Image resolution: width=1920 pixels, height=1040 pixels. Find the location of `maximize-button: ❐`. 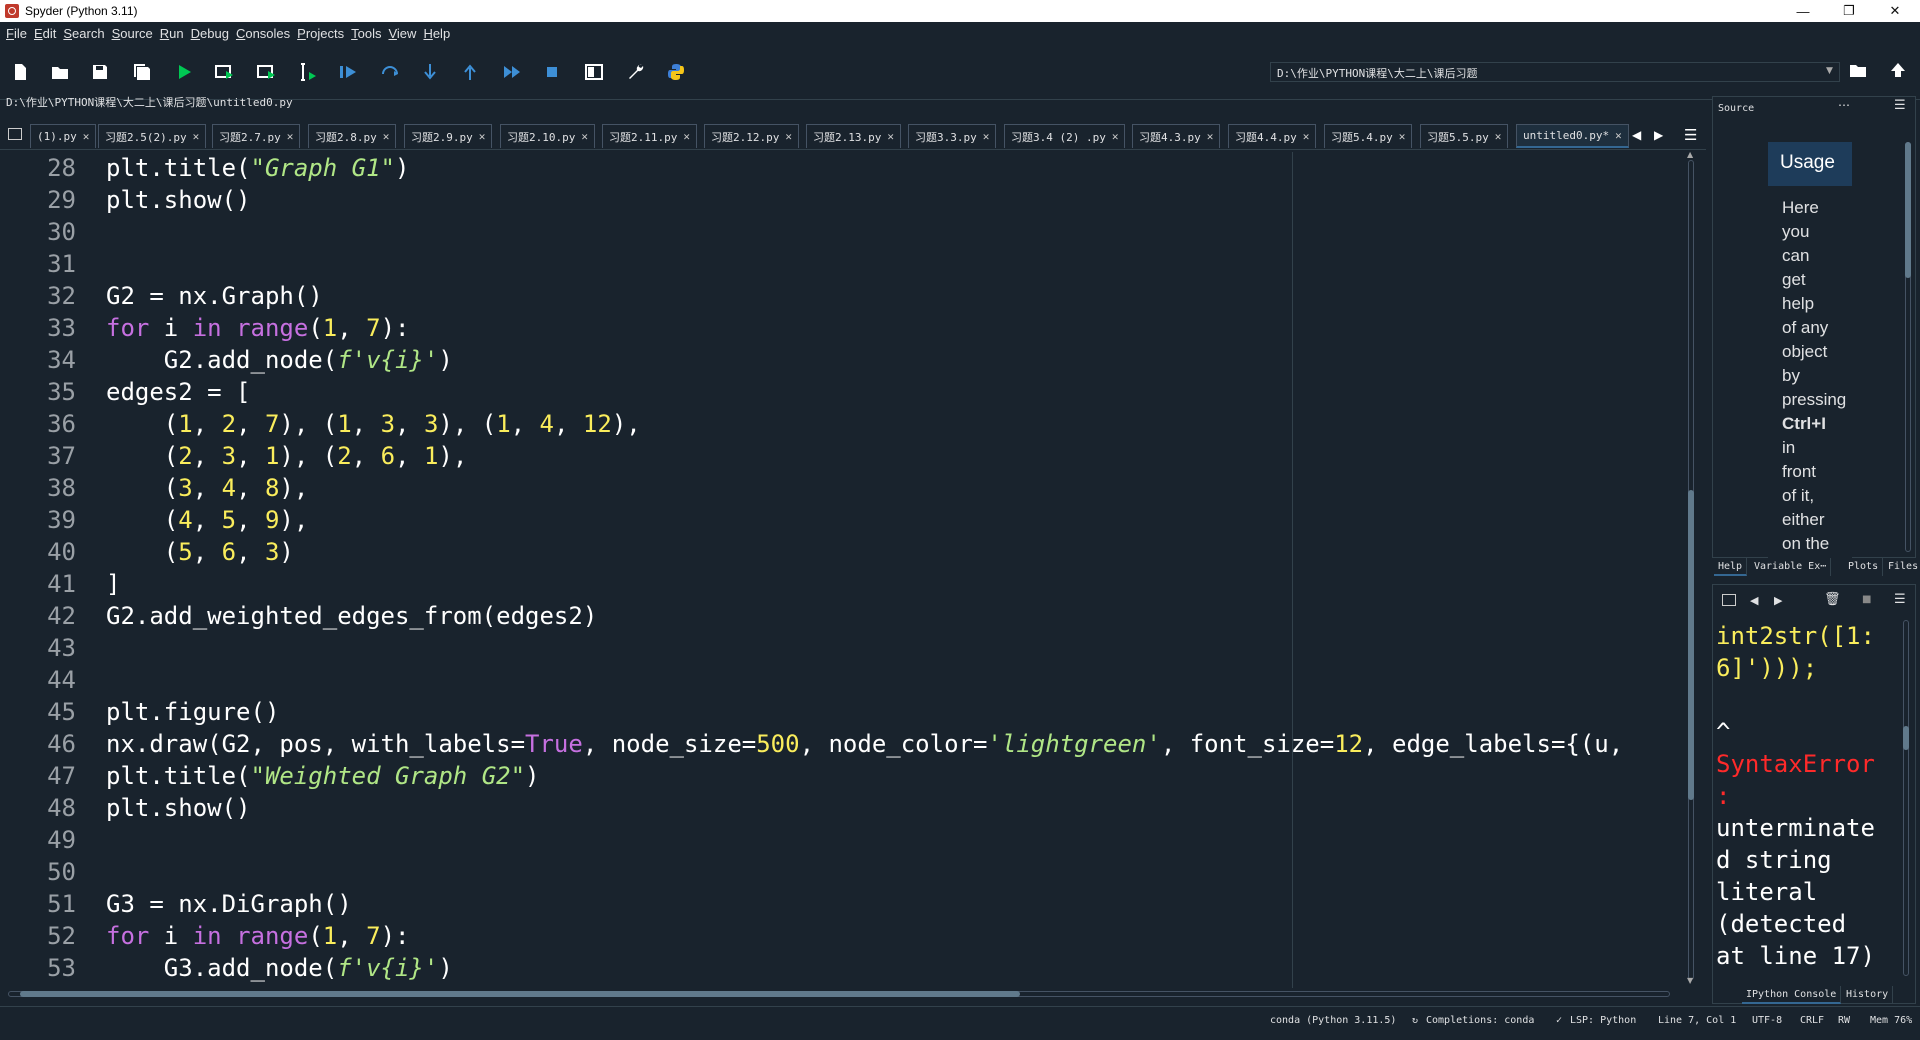

maximize-button: ❐ is located at coordinates (1849, 11).